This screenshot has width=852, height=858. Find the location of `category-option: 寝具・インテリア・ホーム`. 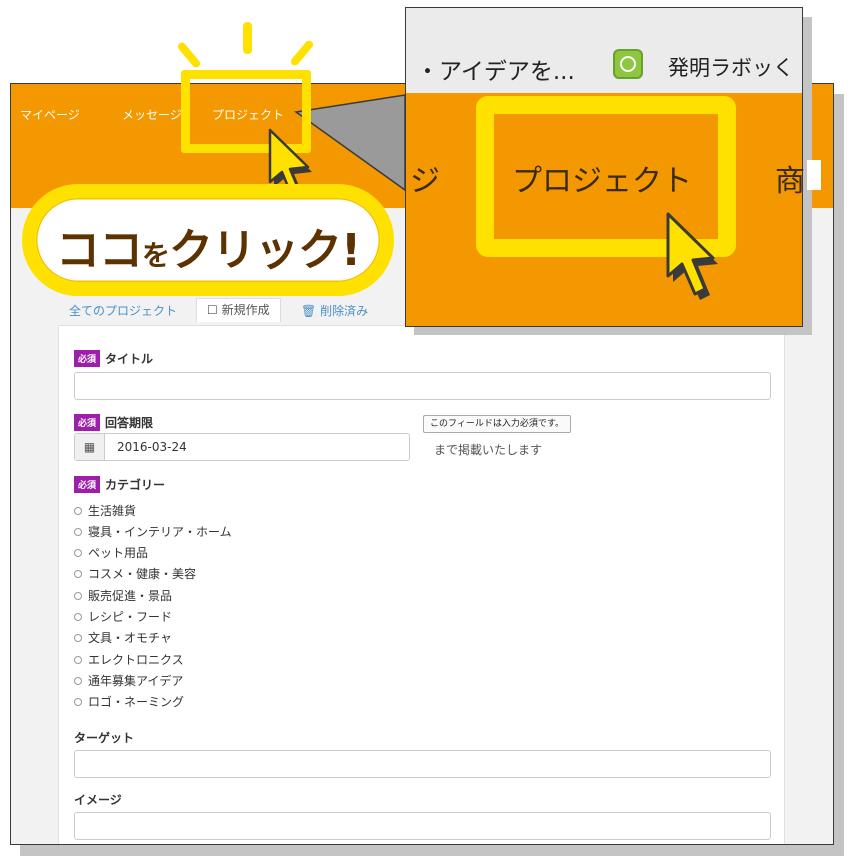

category-option: 寝具・インテリア・ホーム is located at coordinates (153, 532).